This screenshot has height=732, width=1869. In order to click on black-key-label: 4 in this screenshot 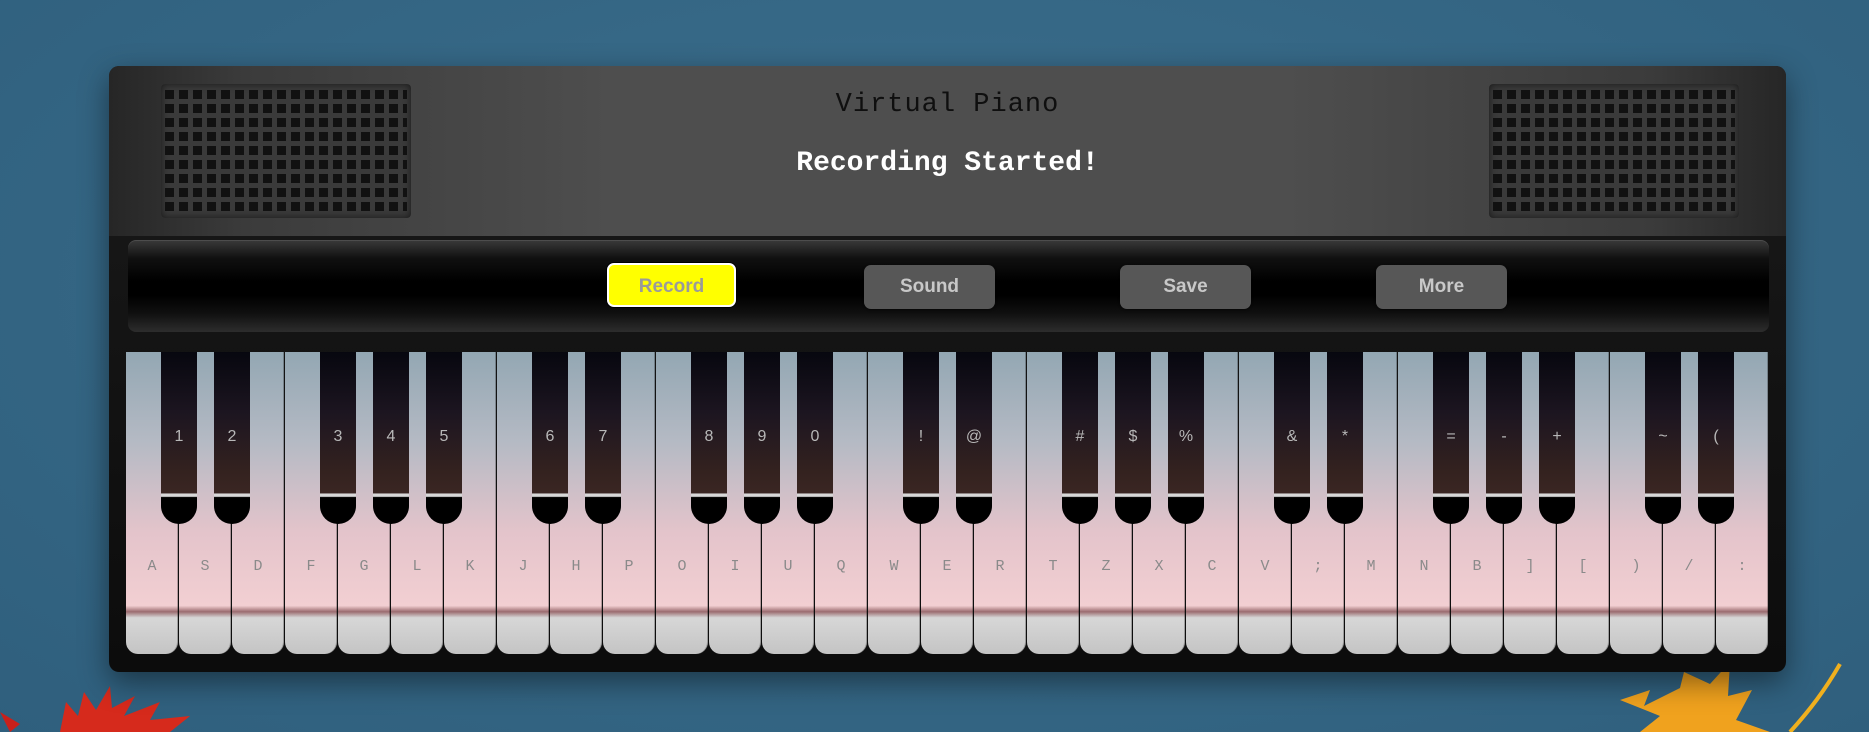, I will do `click(391, 436)`.